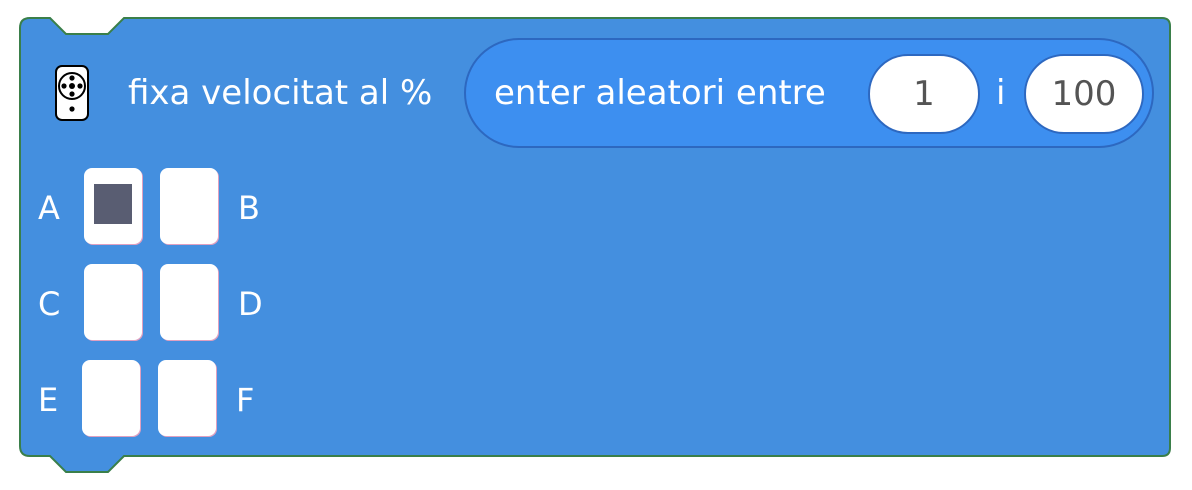 This screenshot has height=490, width=1192. What do you see at coordinates (1001, 93) in the screenshot?
I see `separator-label: i` at bounding box center [1001, 93].